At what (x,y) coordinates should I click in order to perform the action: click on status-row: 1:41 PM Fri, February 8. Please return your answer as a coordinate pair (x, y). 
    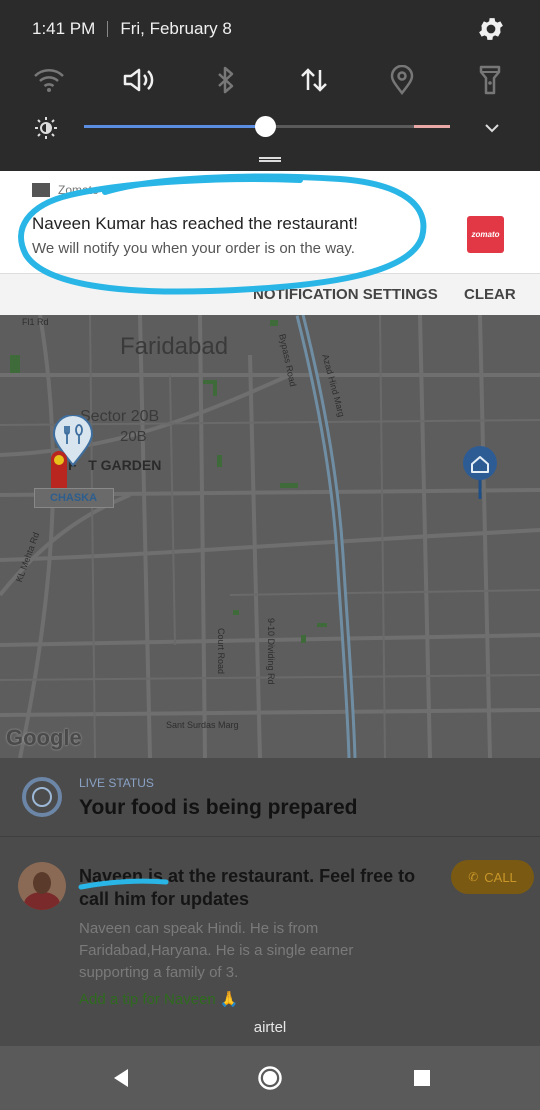
    Looking at the image, I should click on (132, 29).